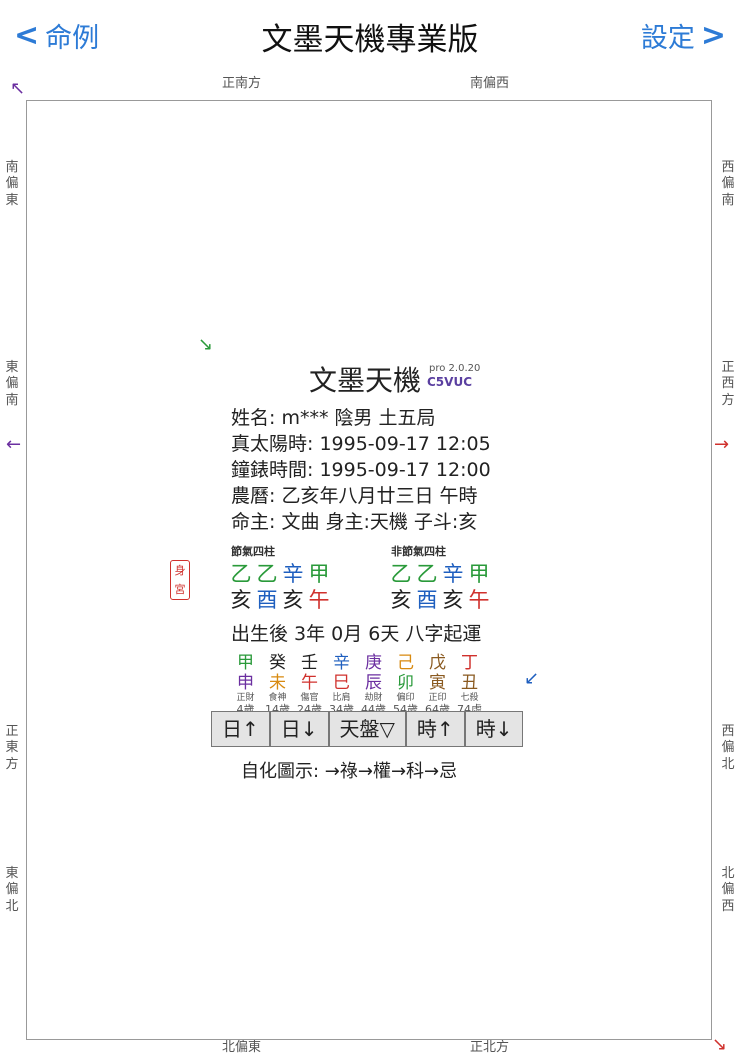  I want to click on luck-char: 丑, so click(469, 683).